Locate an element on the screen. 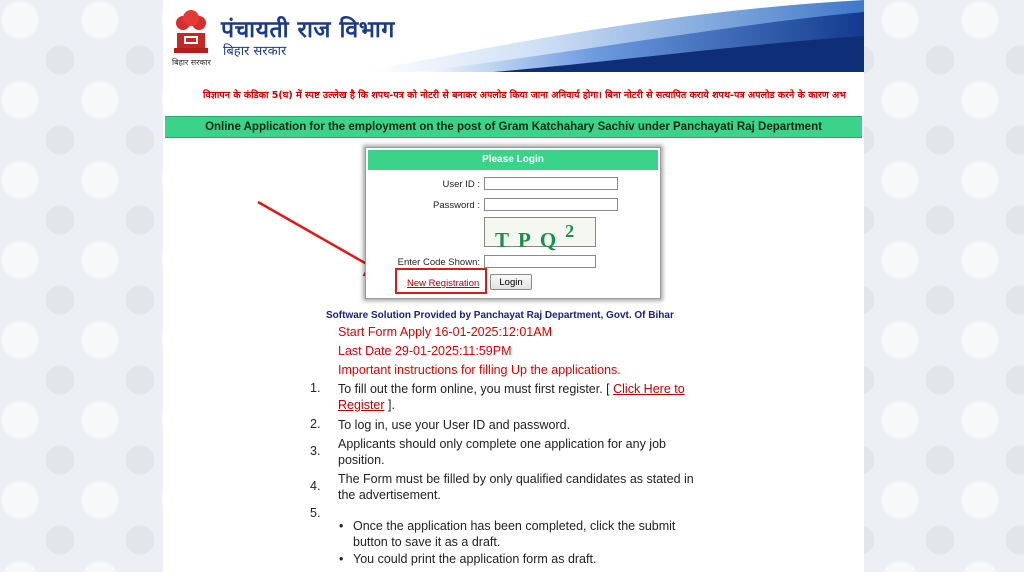 This screenshot has height=572, width=1024. new-registration-link: New Registration is located at coordinates (443, 283).